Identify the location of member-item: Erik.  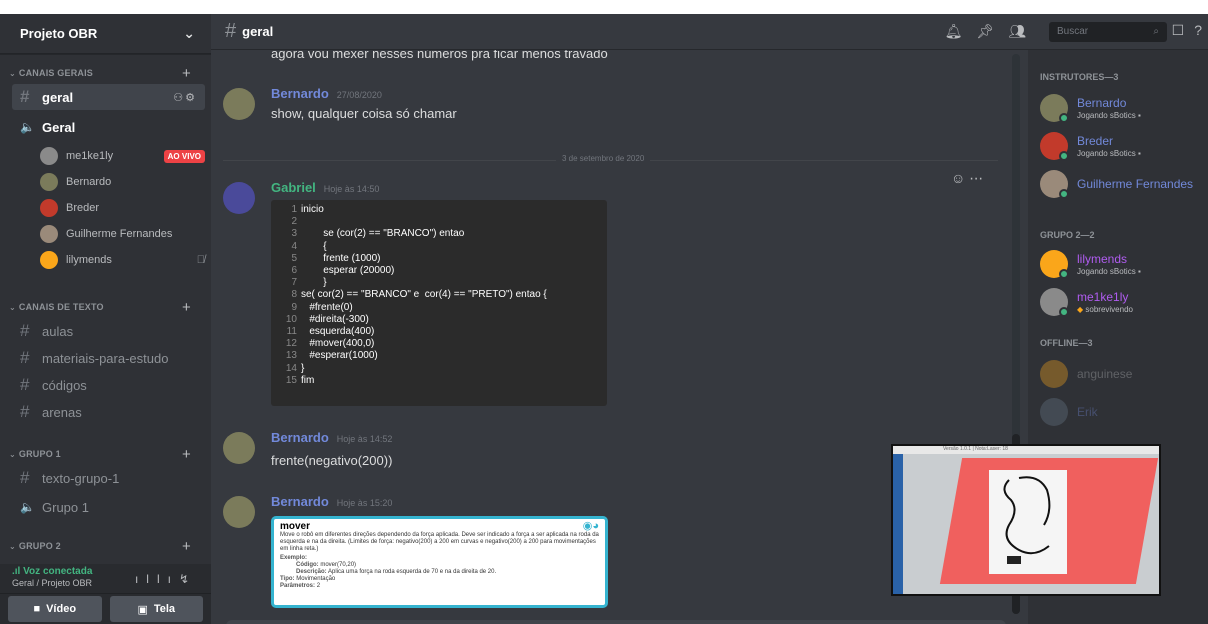
(1124, 412).